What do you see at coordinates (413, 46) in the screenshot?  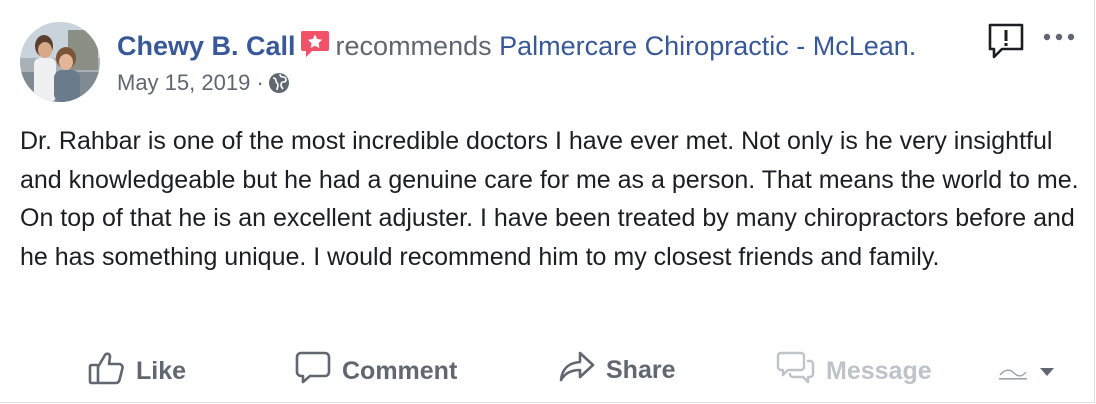 I see `recommends-label: recommends` at bounding box center [413, 46].